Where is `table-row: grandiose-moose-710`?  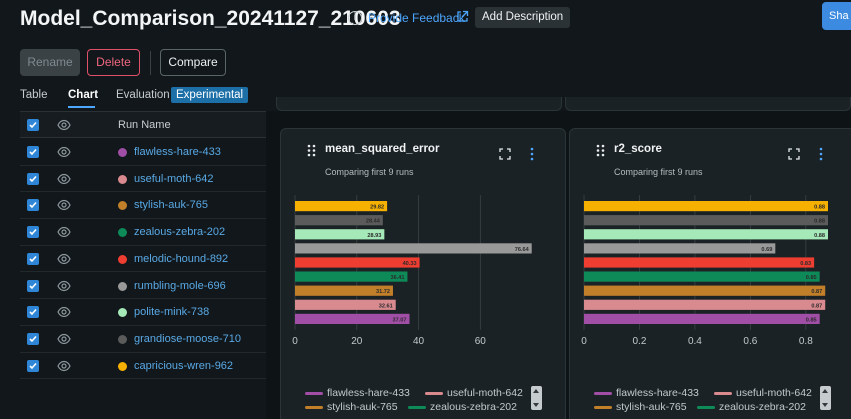 table-row: grandiose-moose-710 is located at coordinates (143, 339).